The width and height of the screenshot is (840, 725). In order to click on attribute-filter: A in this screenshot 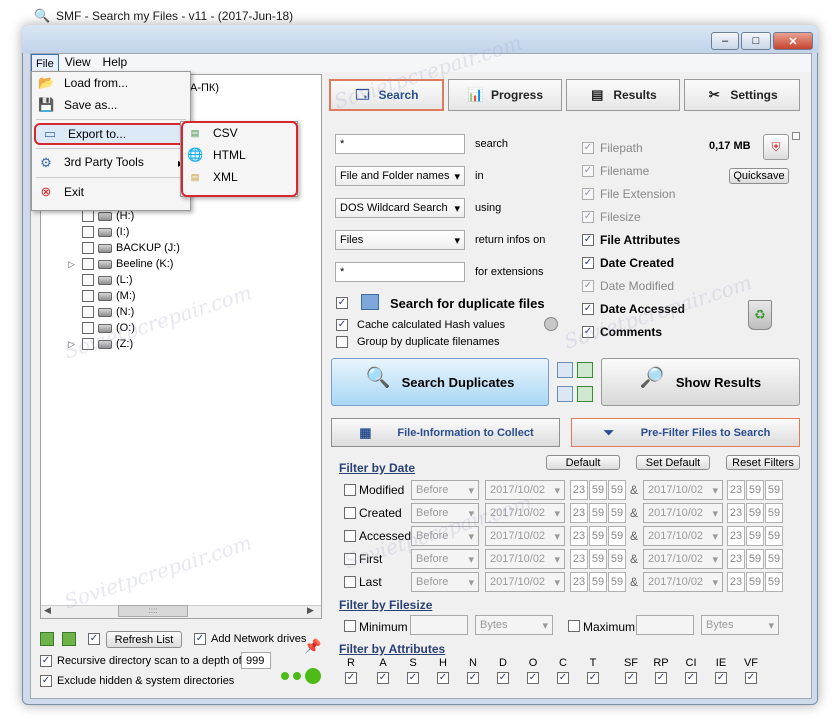, I will do `click(383, 670)`.